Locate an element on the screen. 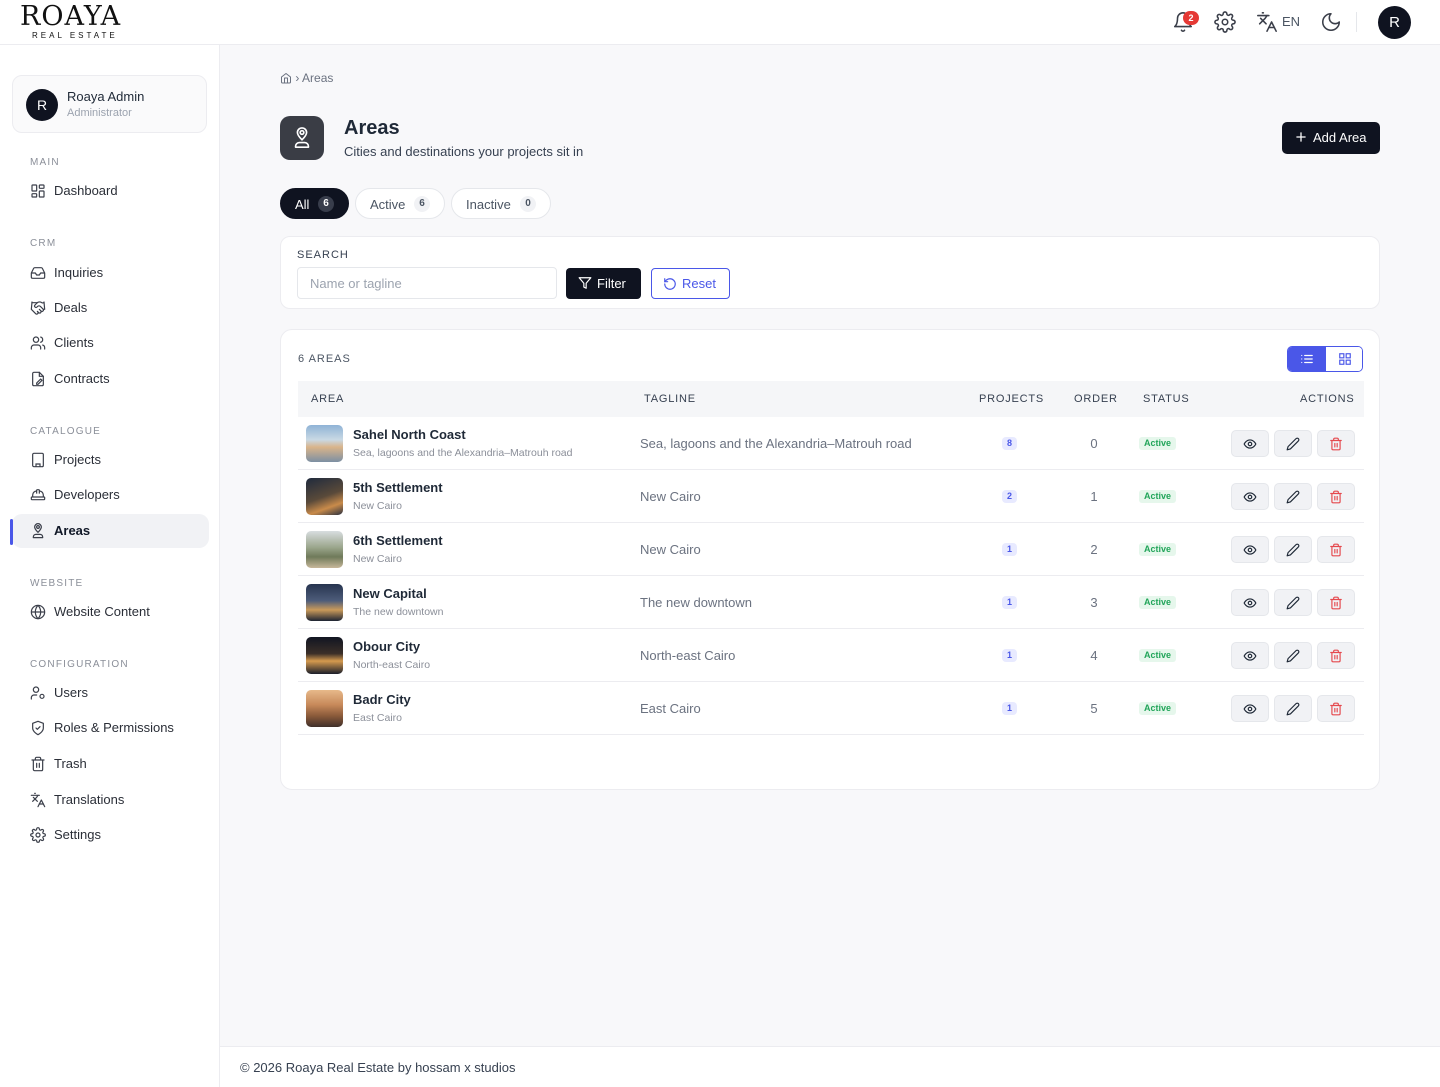 The width and height of the screenshot is (1440, 1087). plus-icon is located at coordinates (1301, 137).